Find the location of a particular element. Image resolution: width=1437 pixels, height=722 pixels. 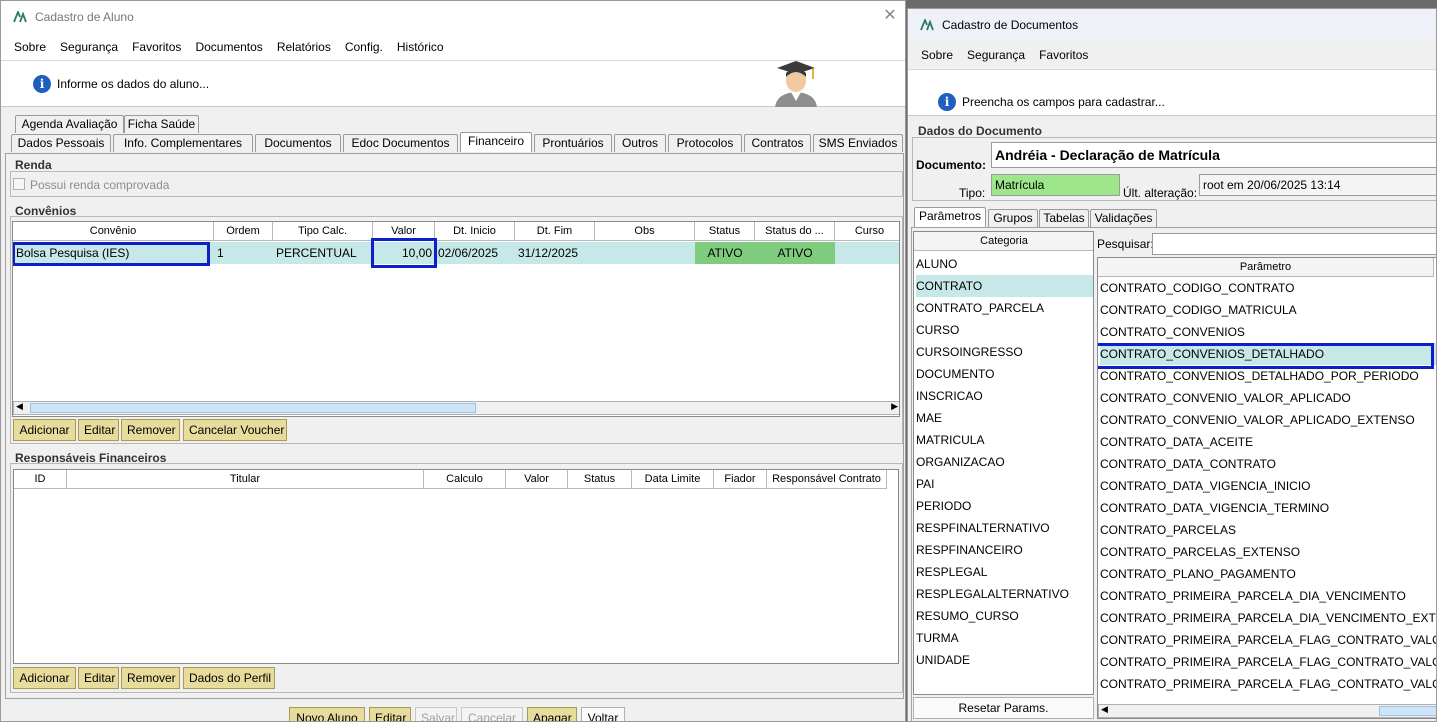

parametro-item: CONTRATO_PRIMEIRA_PARCELA_DIA_VENCIMENTO is located at coordinates (1268, 596).